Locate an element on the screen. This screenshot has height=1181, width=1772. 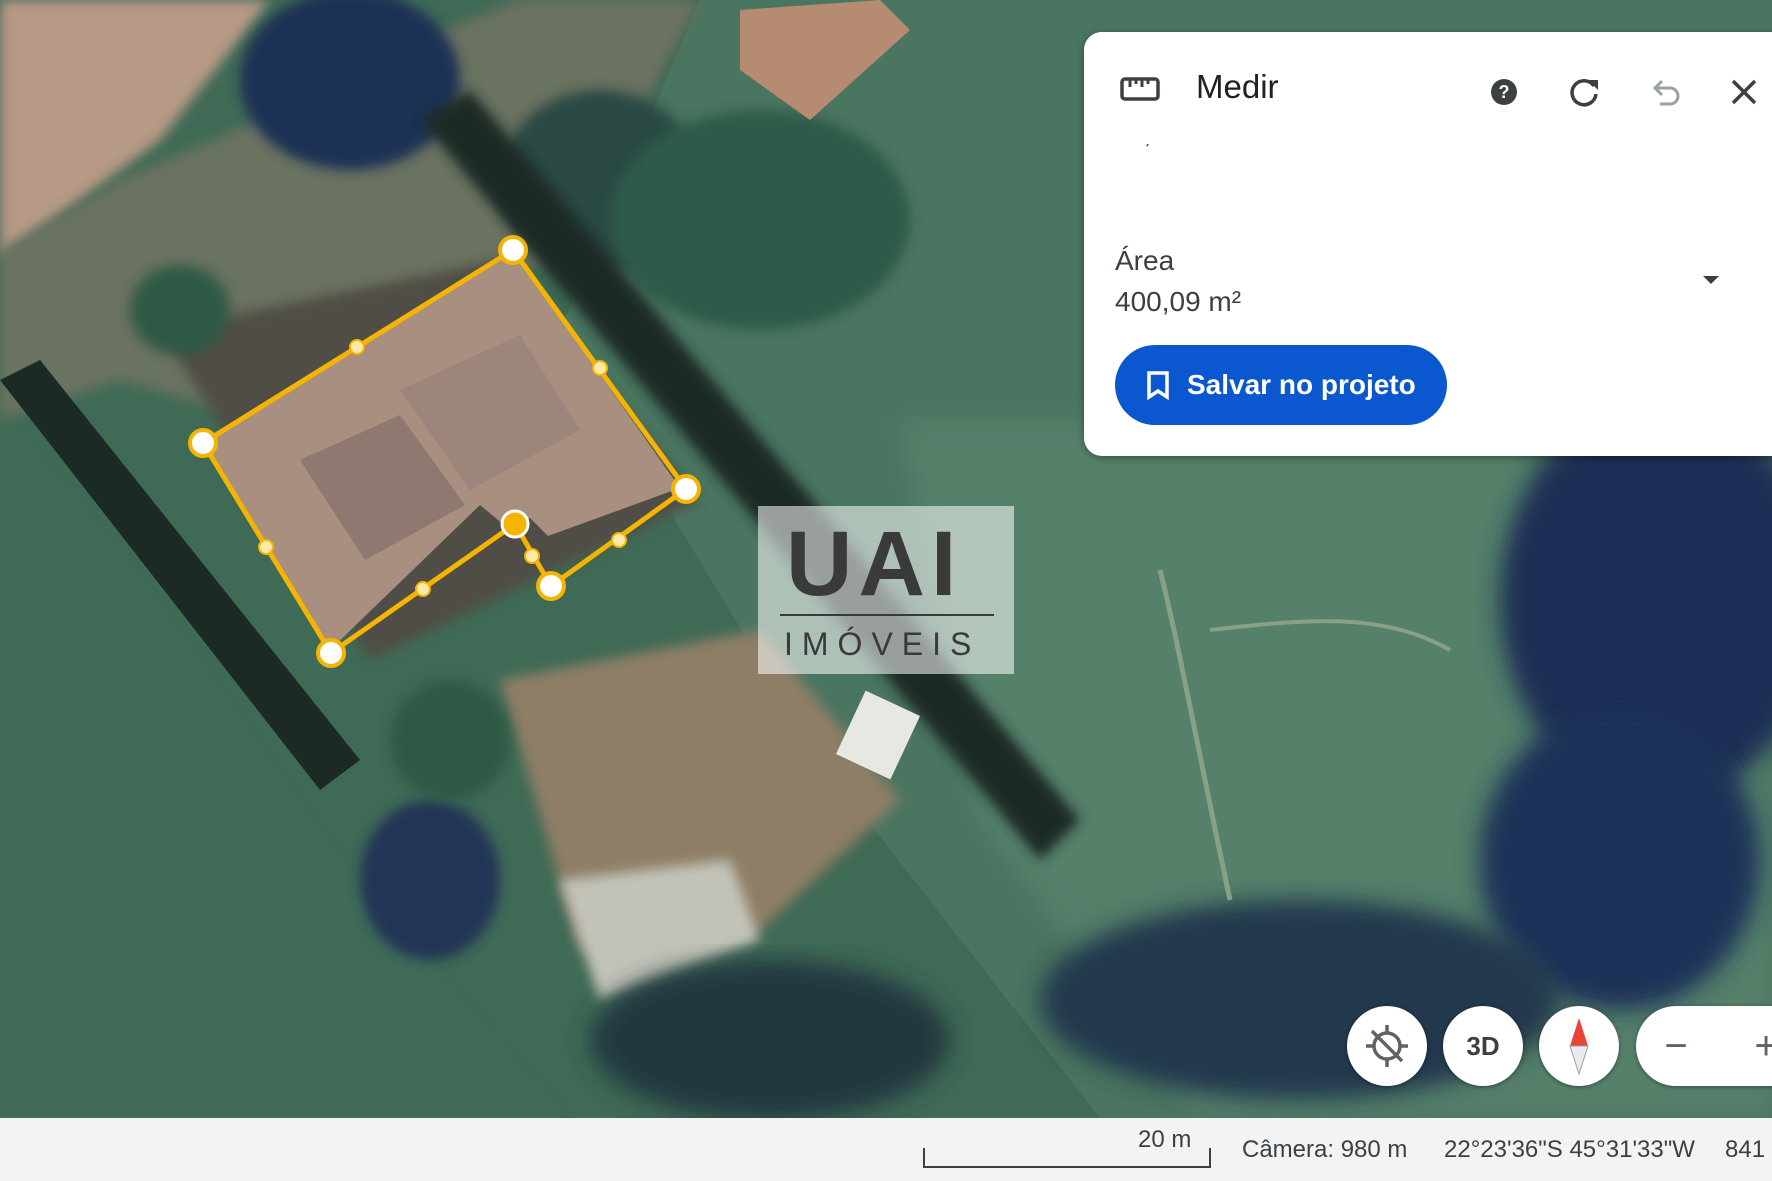
ruler-icon is located at coordinates (1140, 89).